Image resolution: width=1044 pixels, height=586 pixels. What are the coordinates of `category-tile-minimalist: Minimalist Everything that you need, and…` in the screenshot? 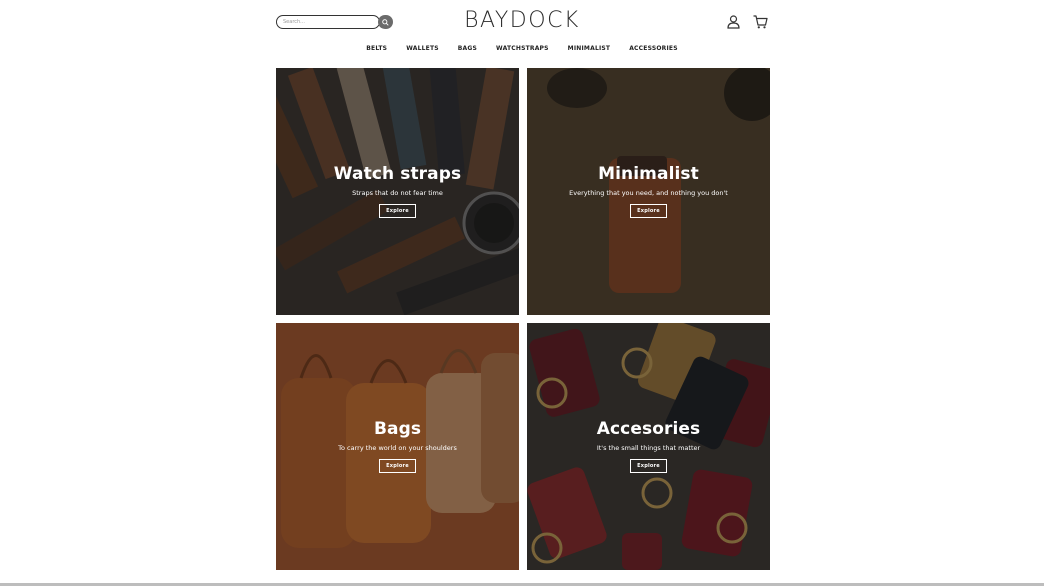 It's located at (648, 191).